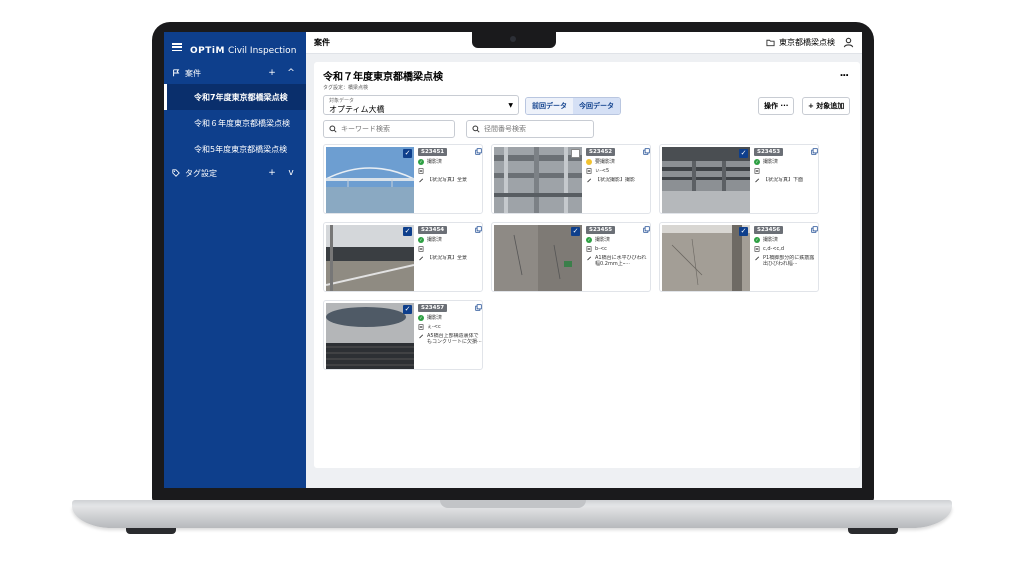 This screenshot has height=574, width=1024. Describe the element at coordinates (201, 173) in the screenshot. I see `sidebar-tags-label: タグ設定` at that location.